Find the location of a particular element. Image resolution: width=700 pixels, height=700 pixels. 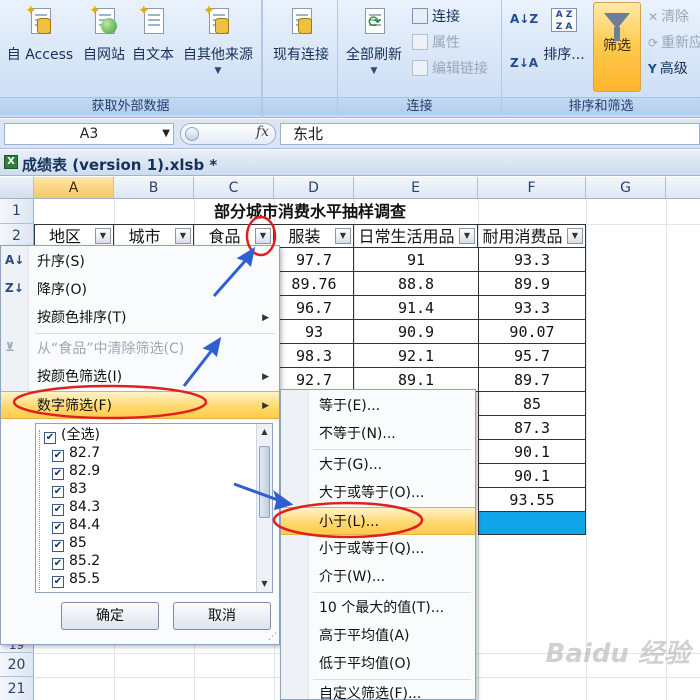

column-header-d: D is located at coordinates (314, 188).